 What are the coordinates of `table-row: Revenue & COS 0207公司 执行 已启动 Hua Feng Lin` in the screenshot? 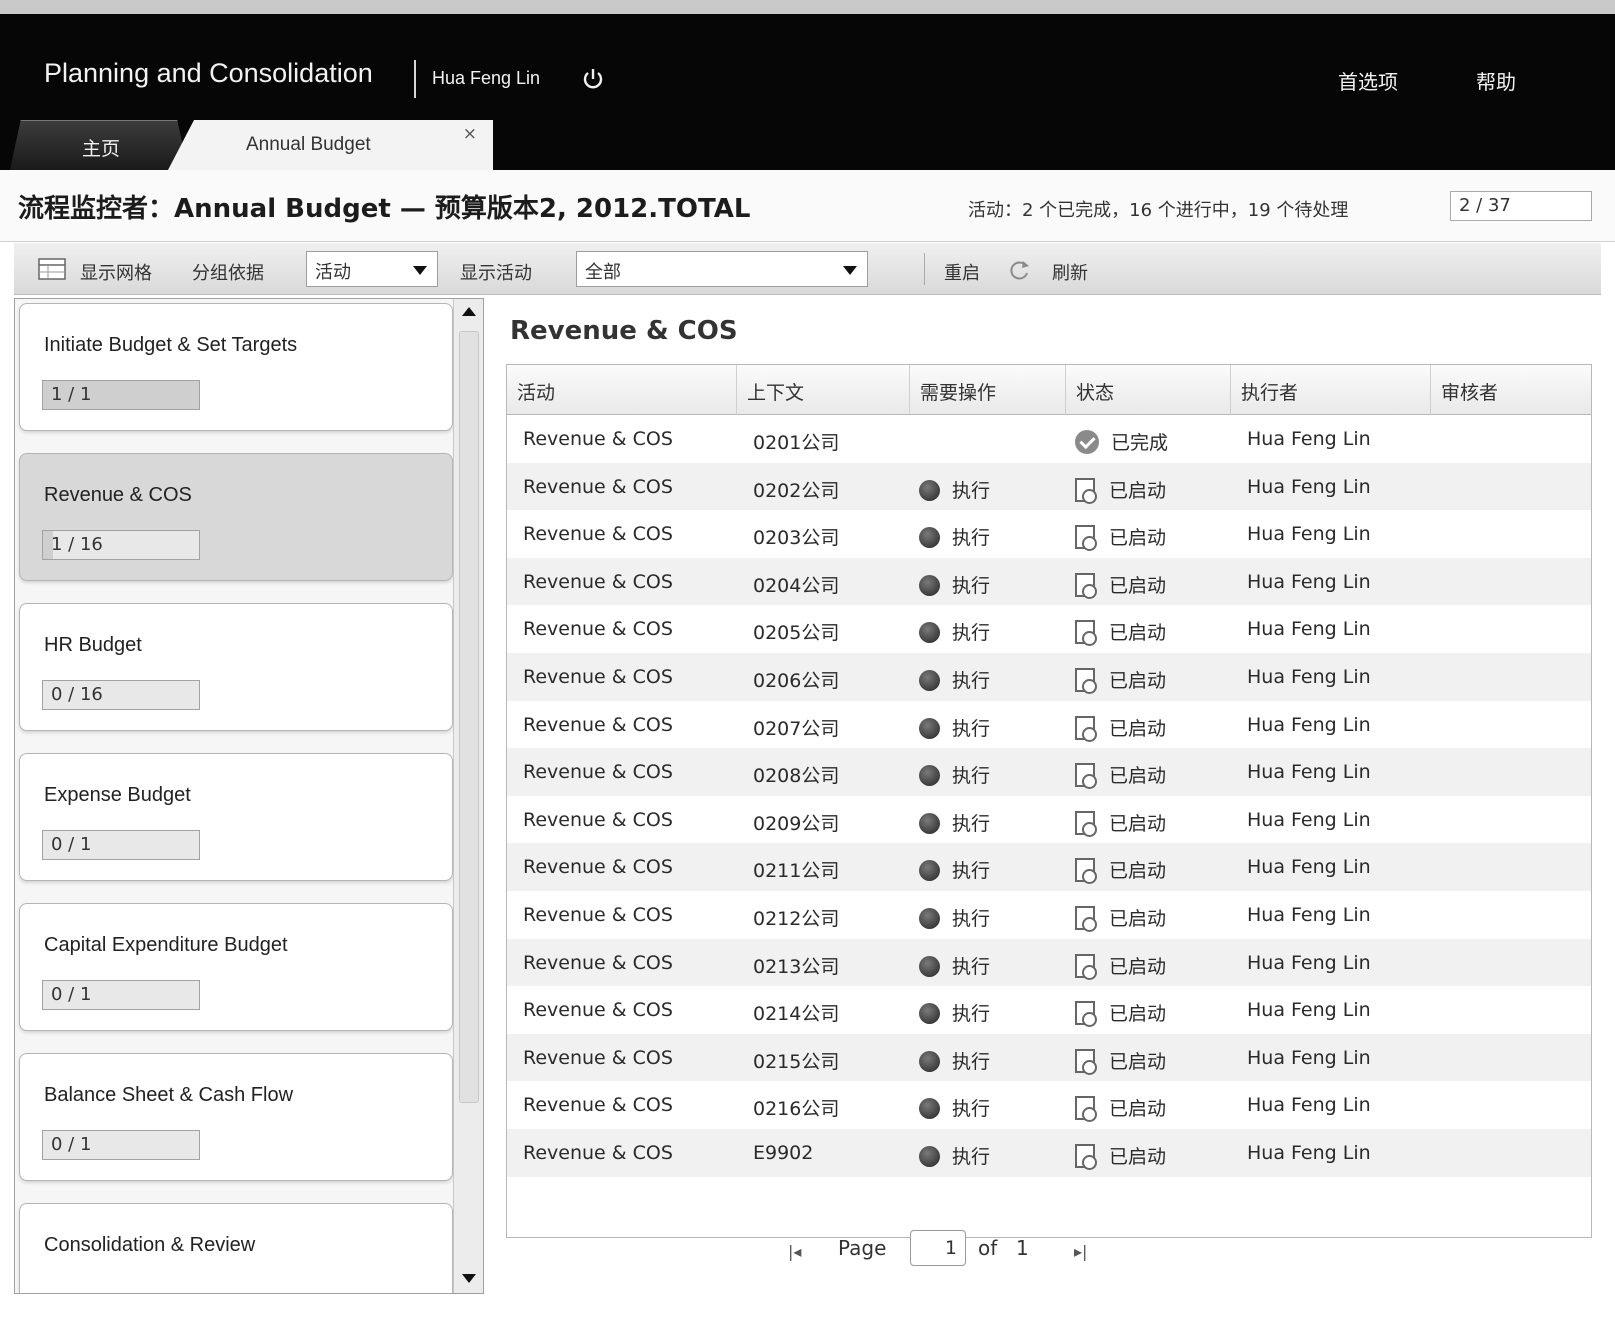 It's located at (1049, 725).